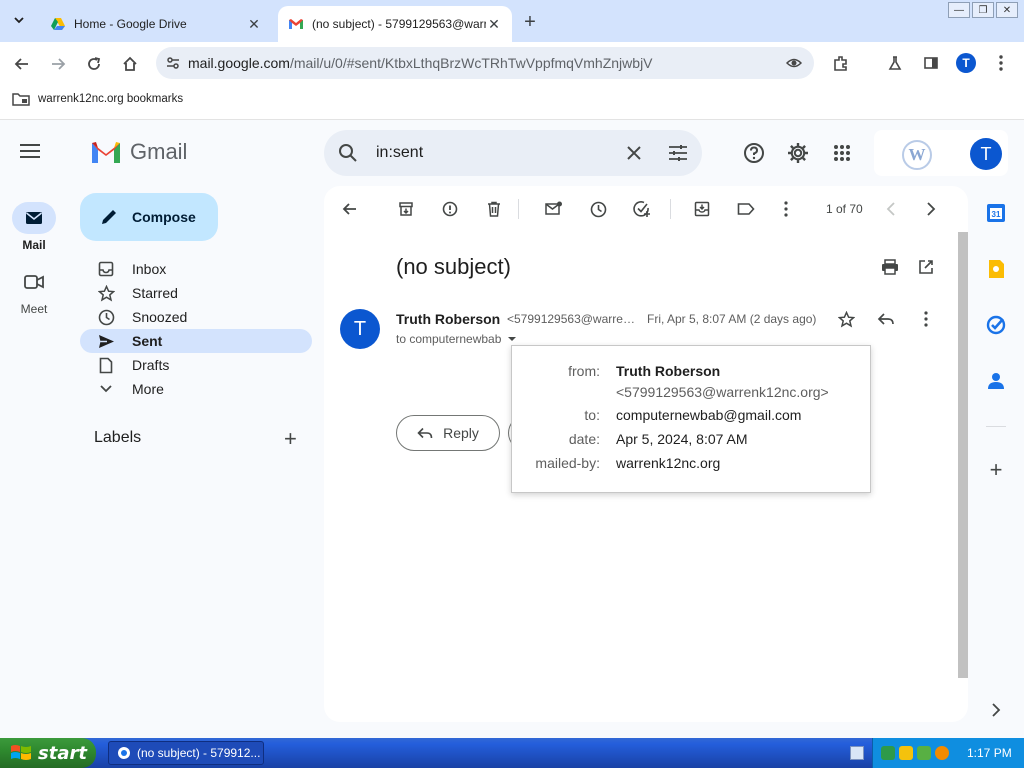  I want to click on details-from-name: Truth Roberson, so click(668, 371).